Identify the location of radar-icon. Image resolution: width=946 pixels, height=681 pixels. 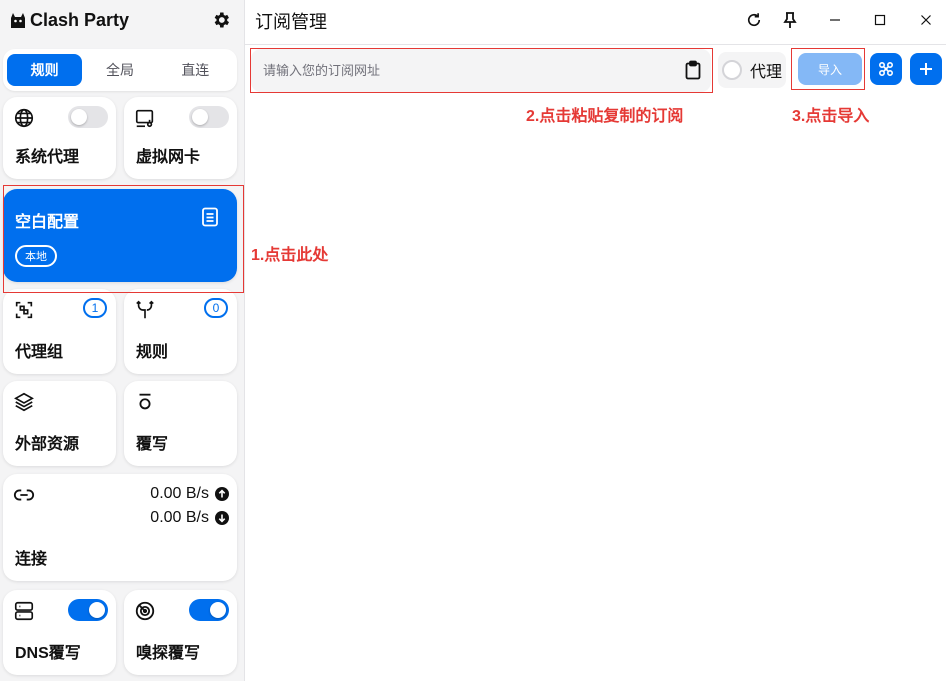
(145, 611).